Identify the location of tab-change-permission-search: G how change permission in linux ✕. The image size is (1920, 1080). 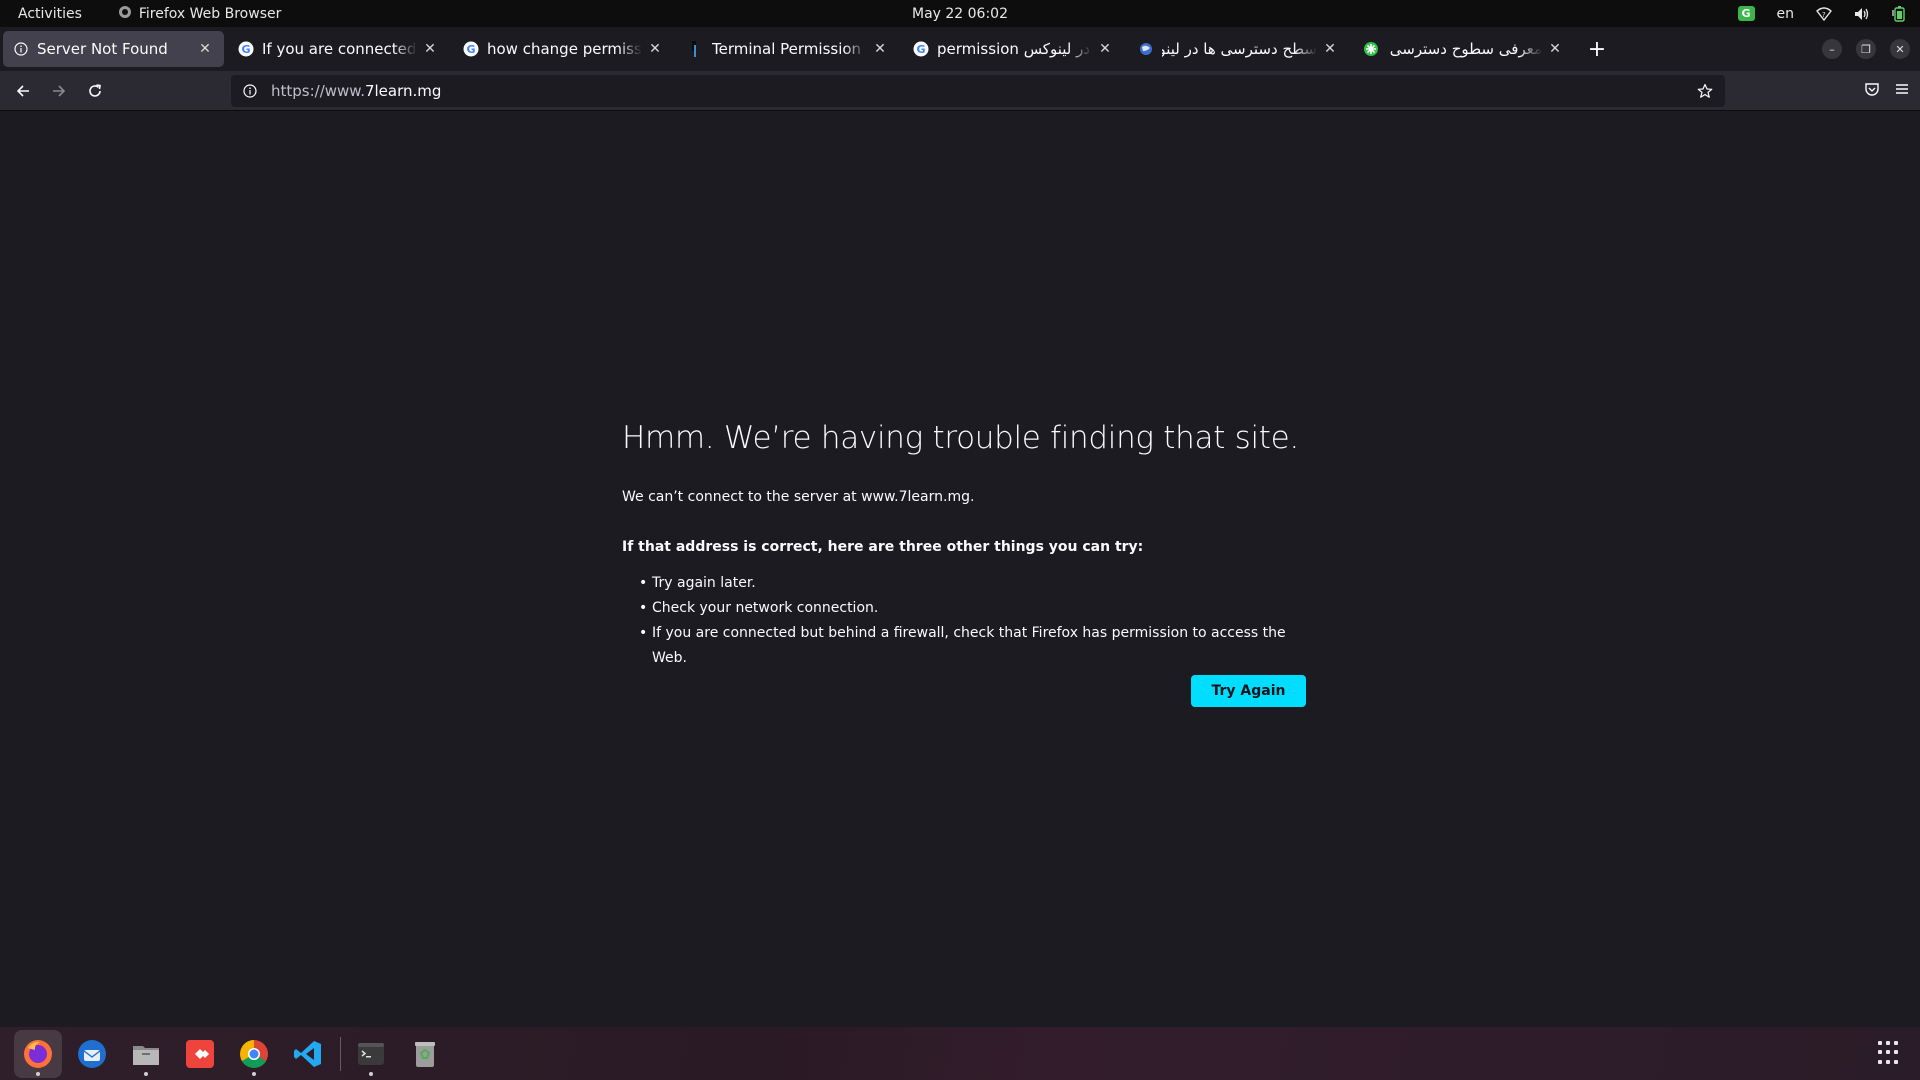
(563, 49).